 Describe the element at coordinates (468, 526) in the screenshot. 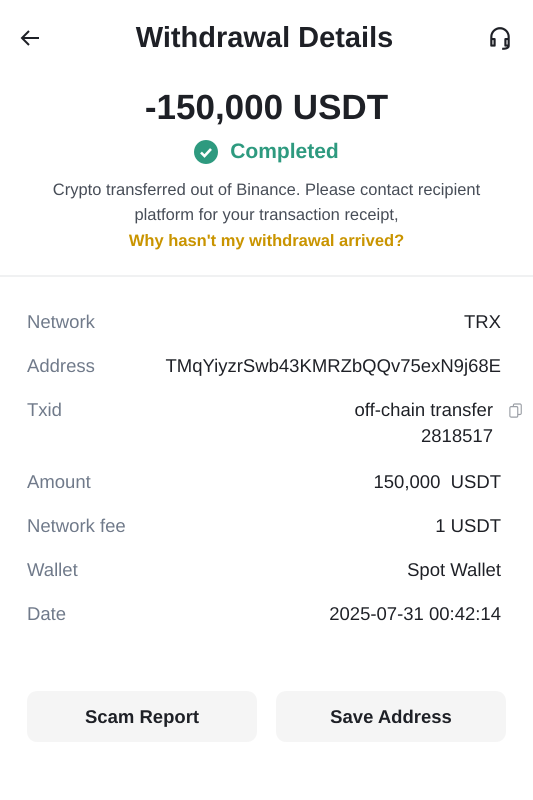

I see `detail-value: 1 USDT` at that location.